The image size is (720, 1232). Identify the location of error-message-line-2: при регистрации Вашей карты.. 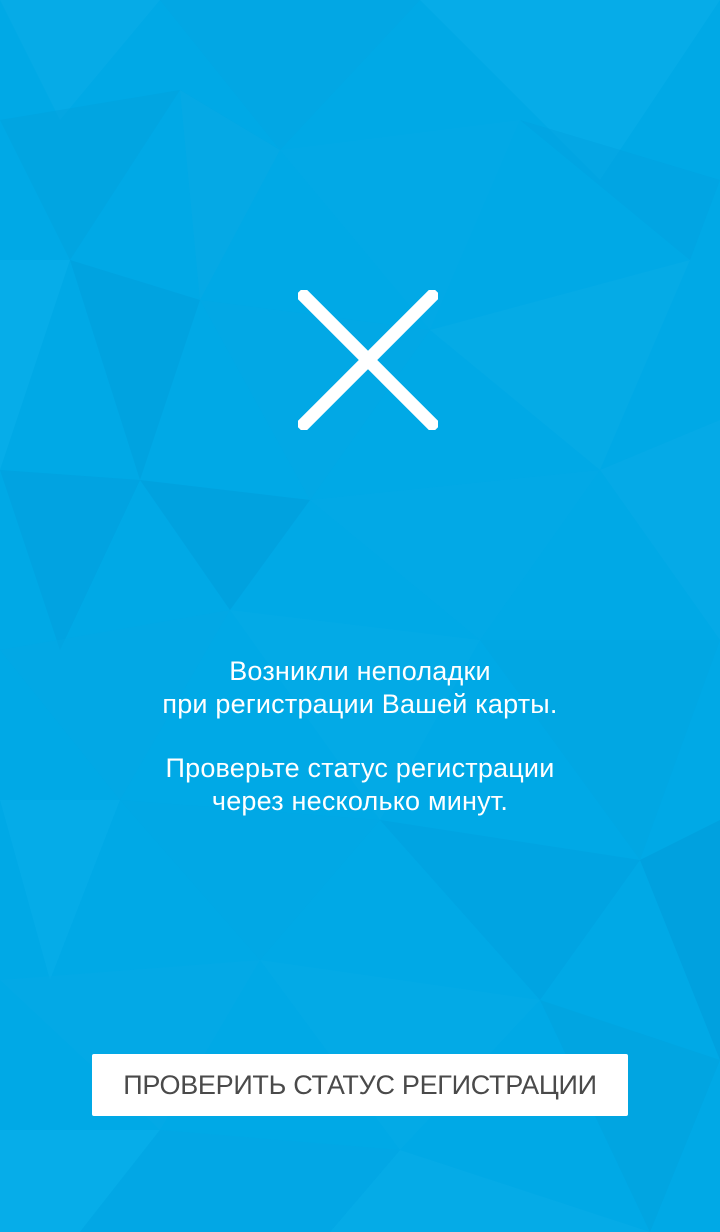
(360, 704).